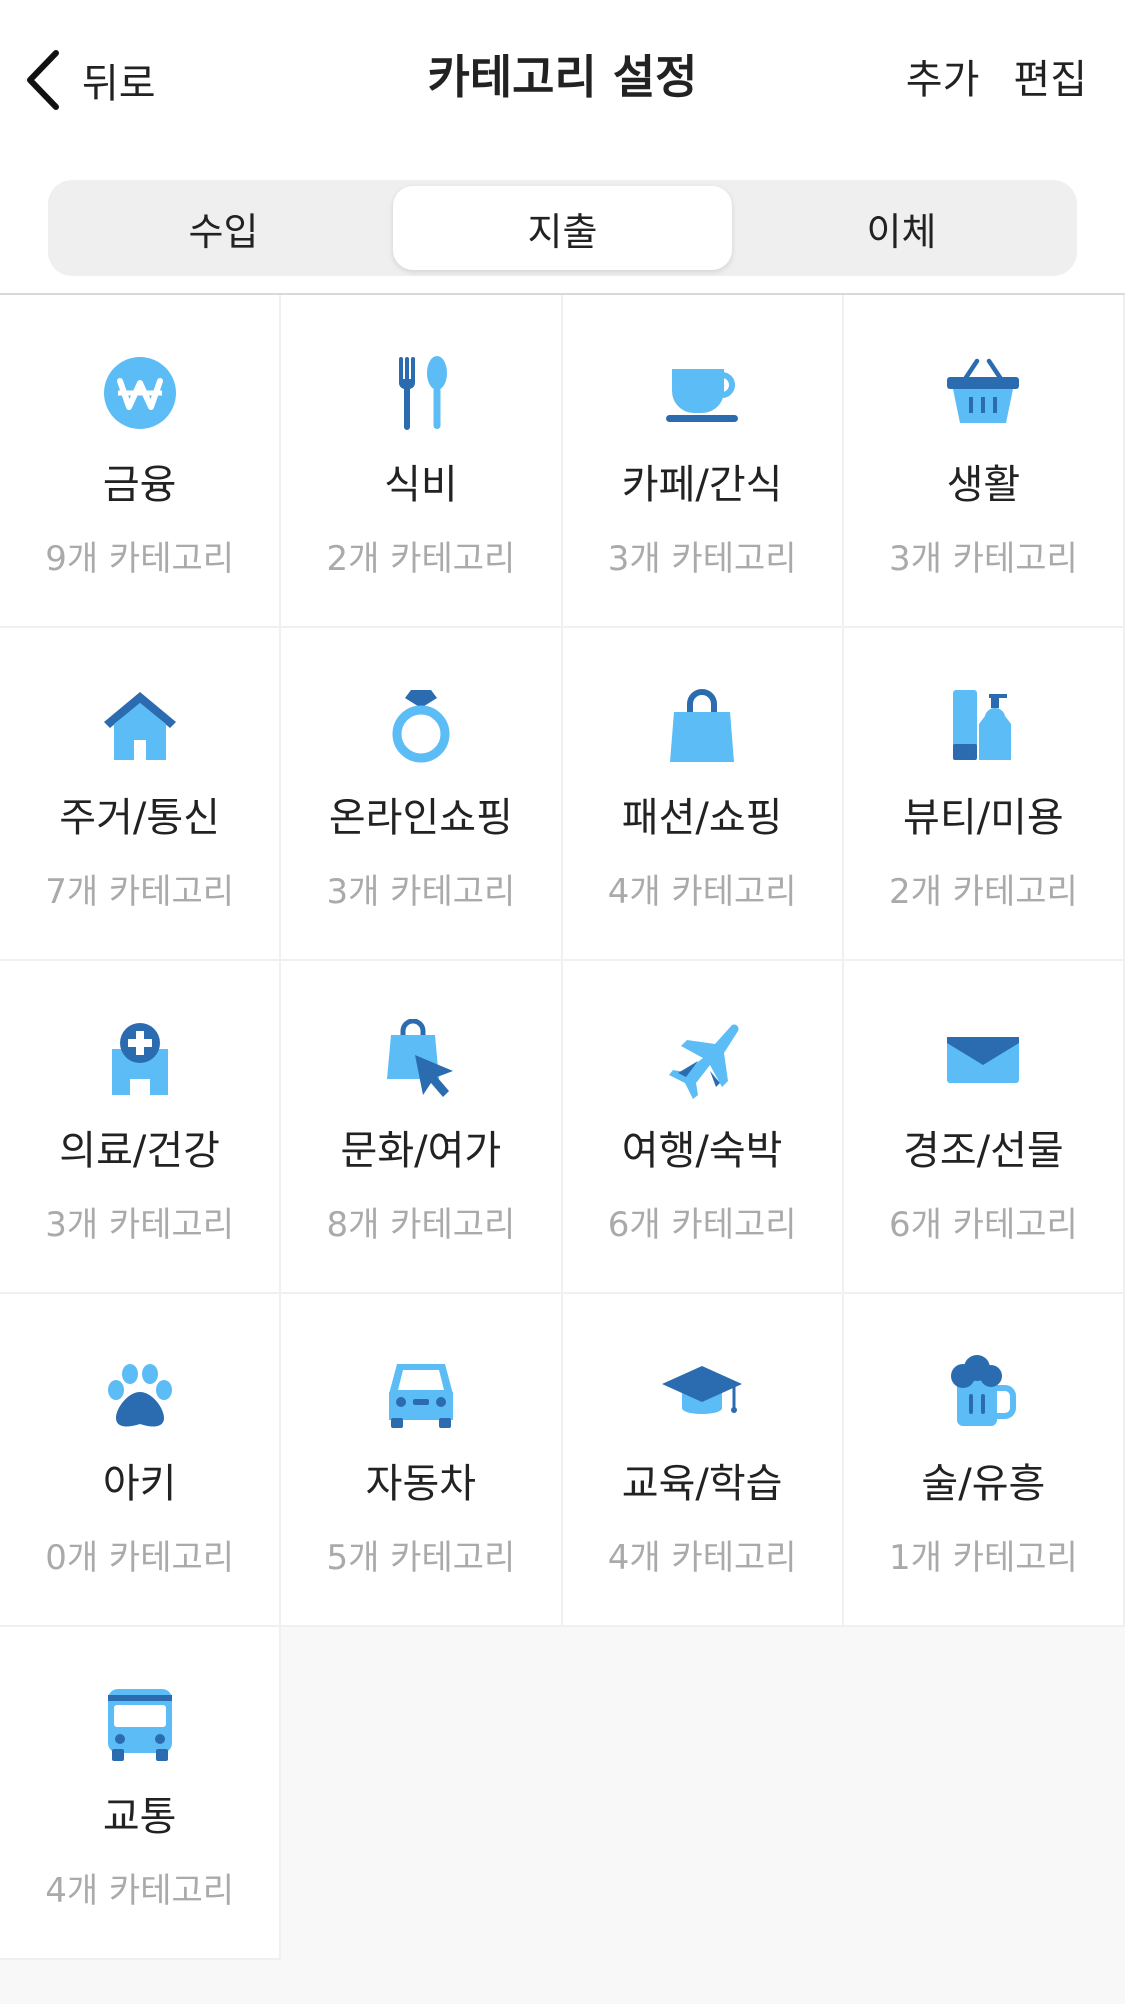 The image size is (1125, 2004). What do you see at coordinates (140, 393) in the screenshot?
I see `won-coin-icon` at bounding box center [140, 393].